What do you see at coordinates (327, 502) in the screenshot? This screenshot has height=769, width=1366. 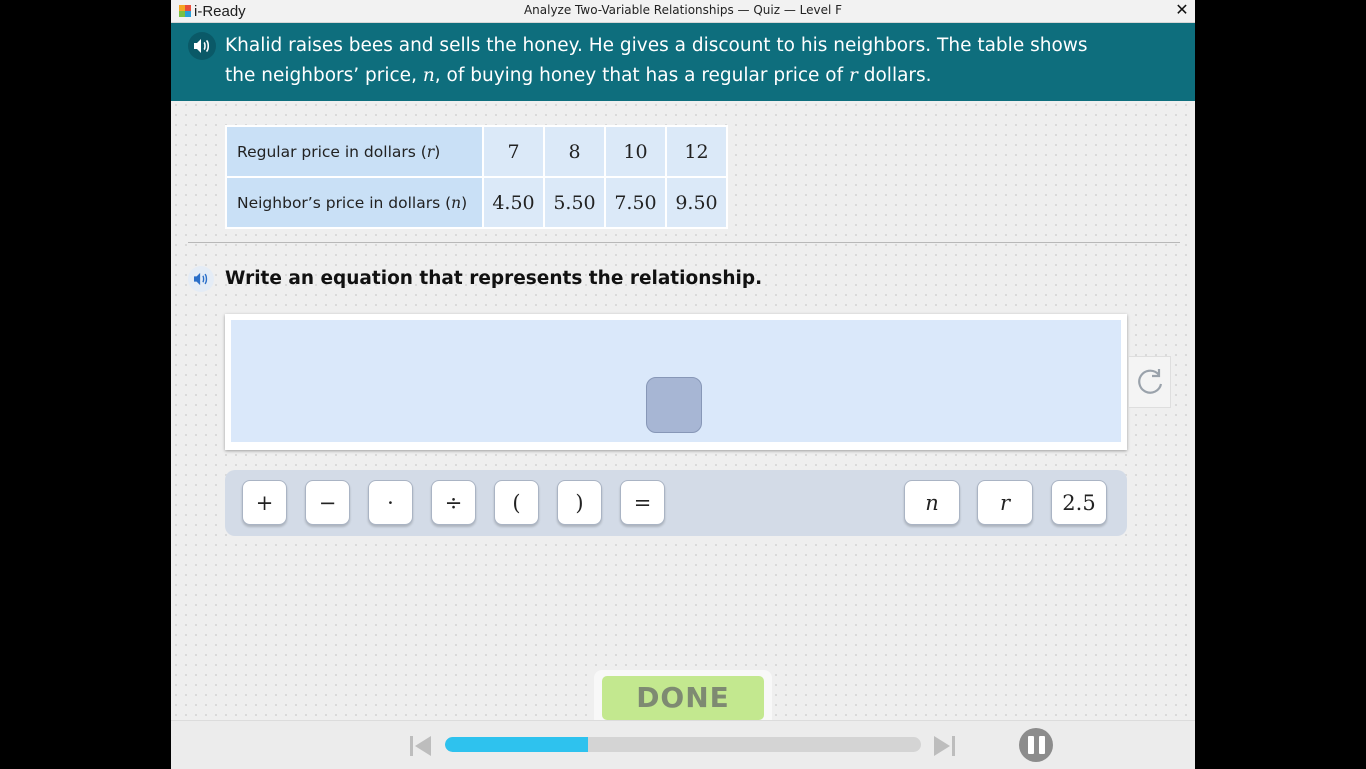 I see `key-minus: −` at bounding box center [327, 502].